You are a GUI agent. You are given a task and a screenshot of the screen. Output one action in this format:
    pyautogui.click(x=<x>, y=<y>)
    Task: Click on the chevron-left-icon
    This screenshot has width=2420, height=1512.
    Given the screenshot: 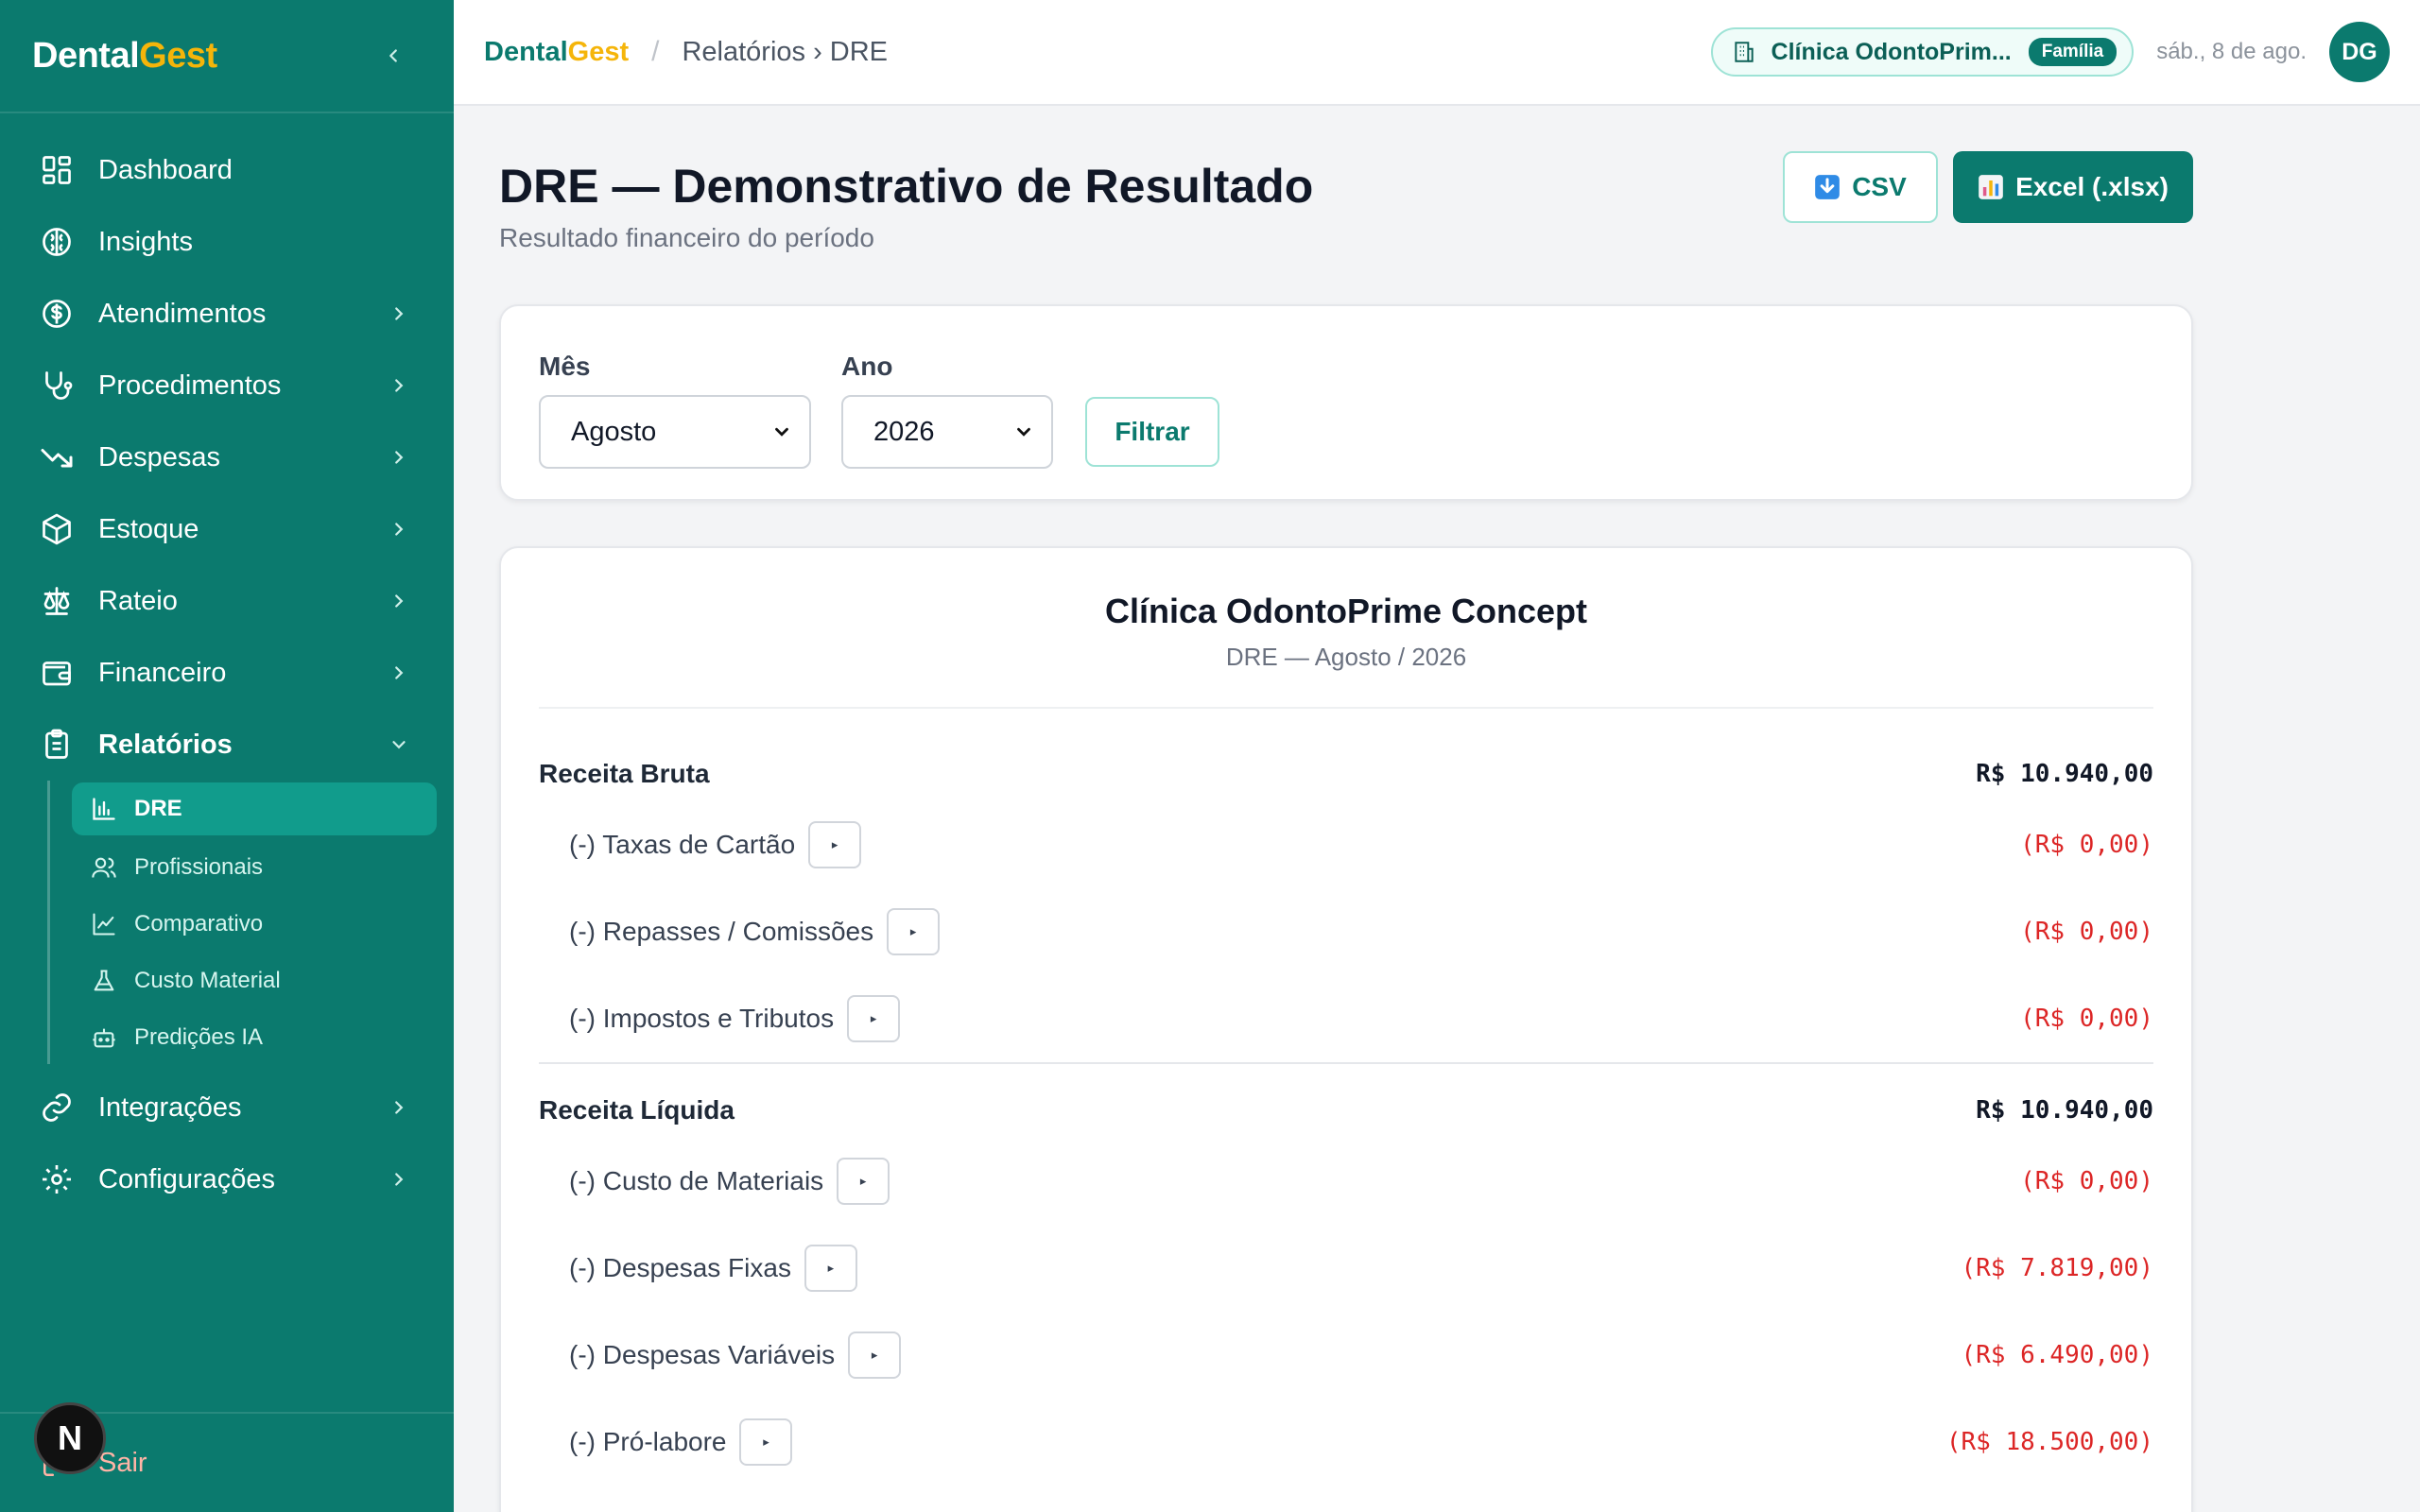 What is the action you would take?
    pyautogui.click(x=393, y=55)
    